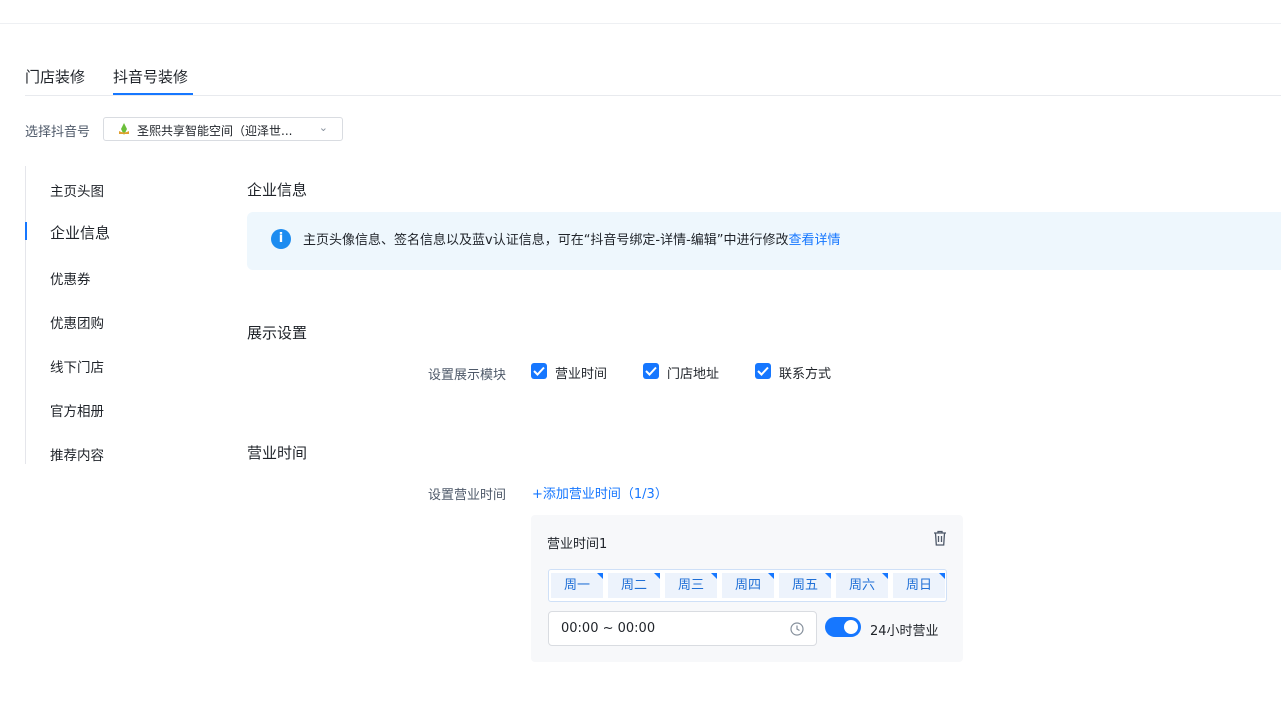  I want to click on add-business-hours-link: +添加营业时间（1/3）, so click(600, 492).